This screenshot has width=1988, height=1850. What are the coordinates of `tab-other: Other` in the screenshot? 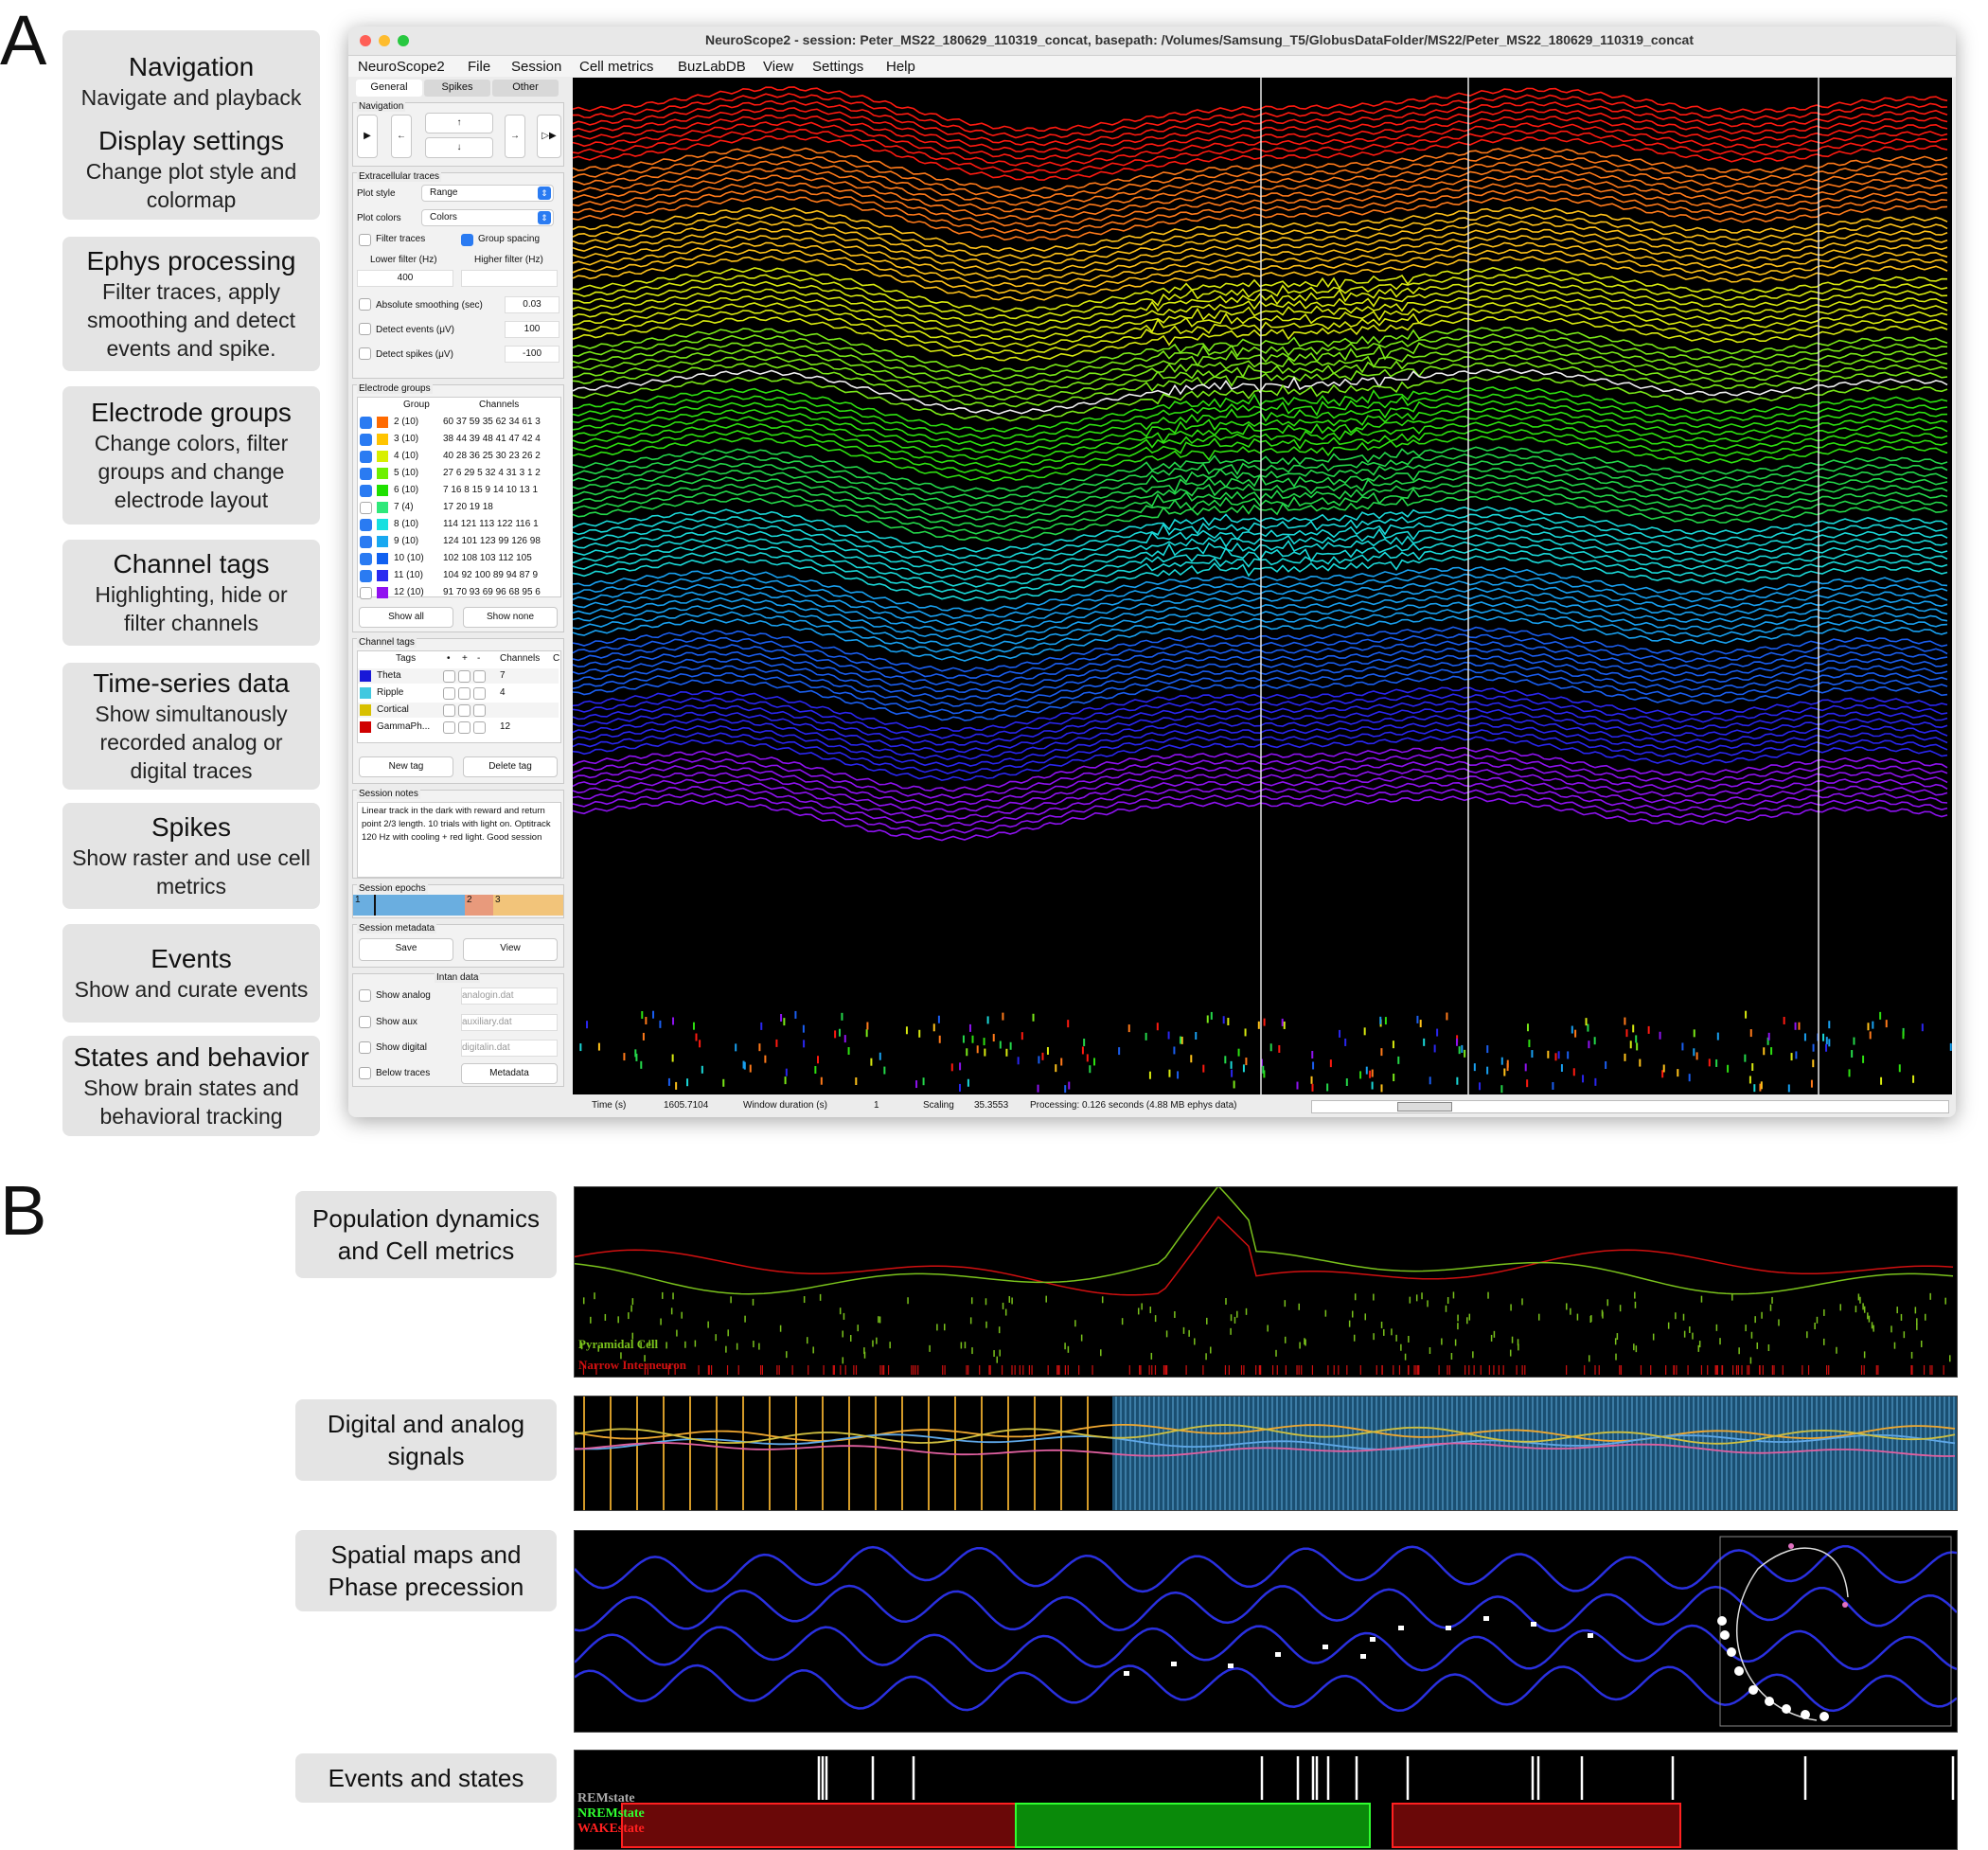 It's located at (525, 89).